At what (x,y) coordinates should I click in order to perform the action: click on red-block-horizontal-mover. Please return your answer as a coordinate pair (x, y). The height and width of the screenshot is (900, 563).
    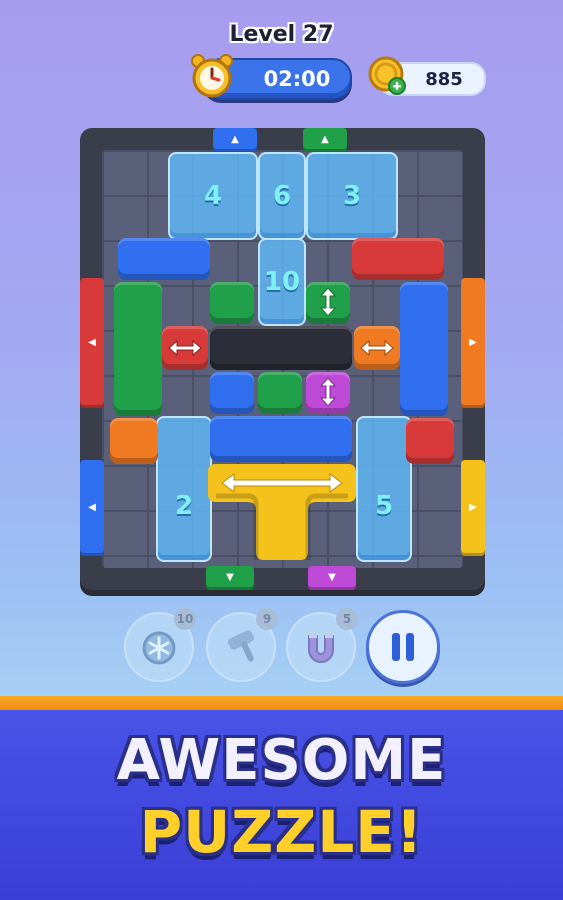
    Looking at the image, I should click on (185, 348).